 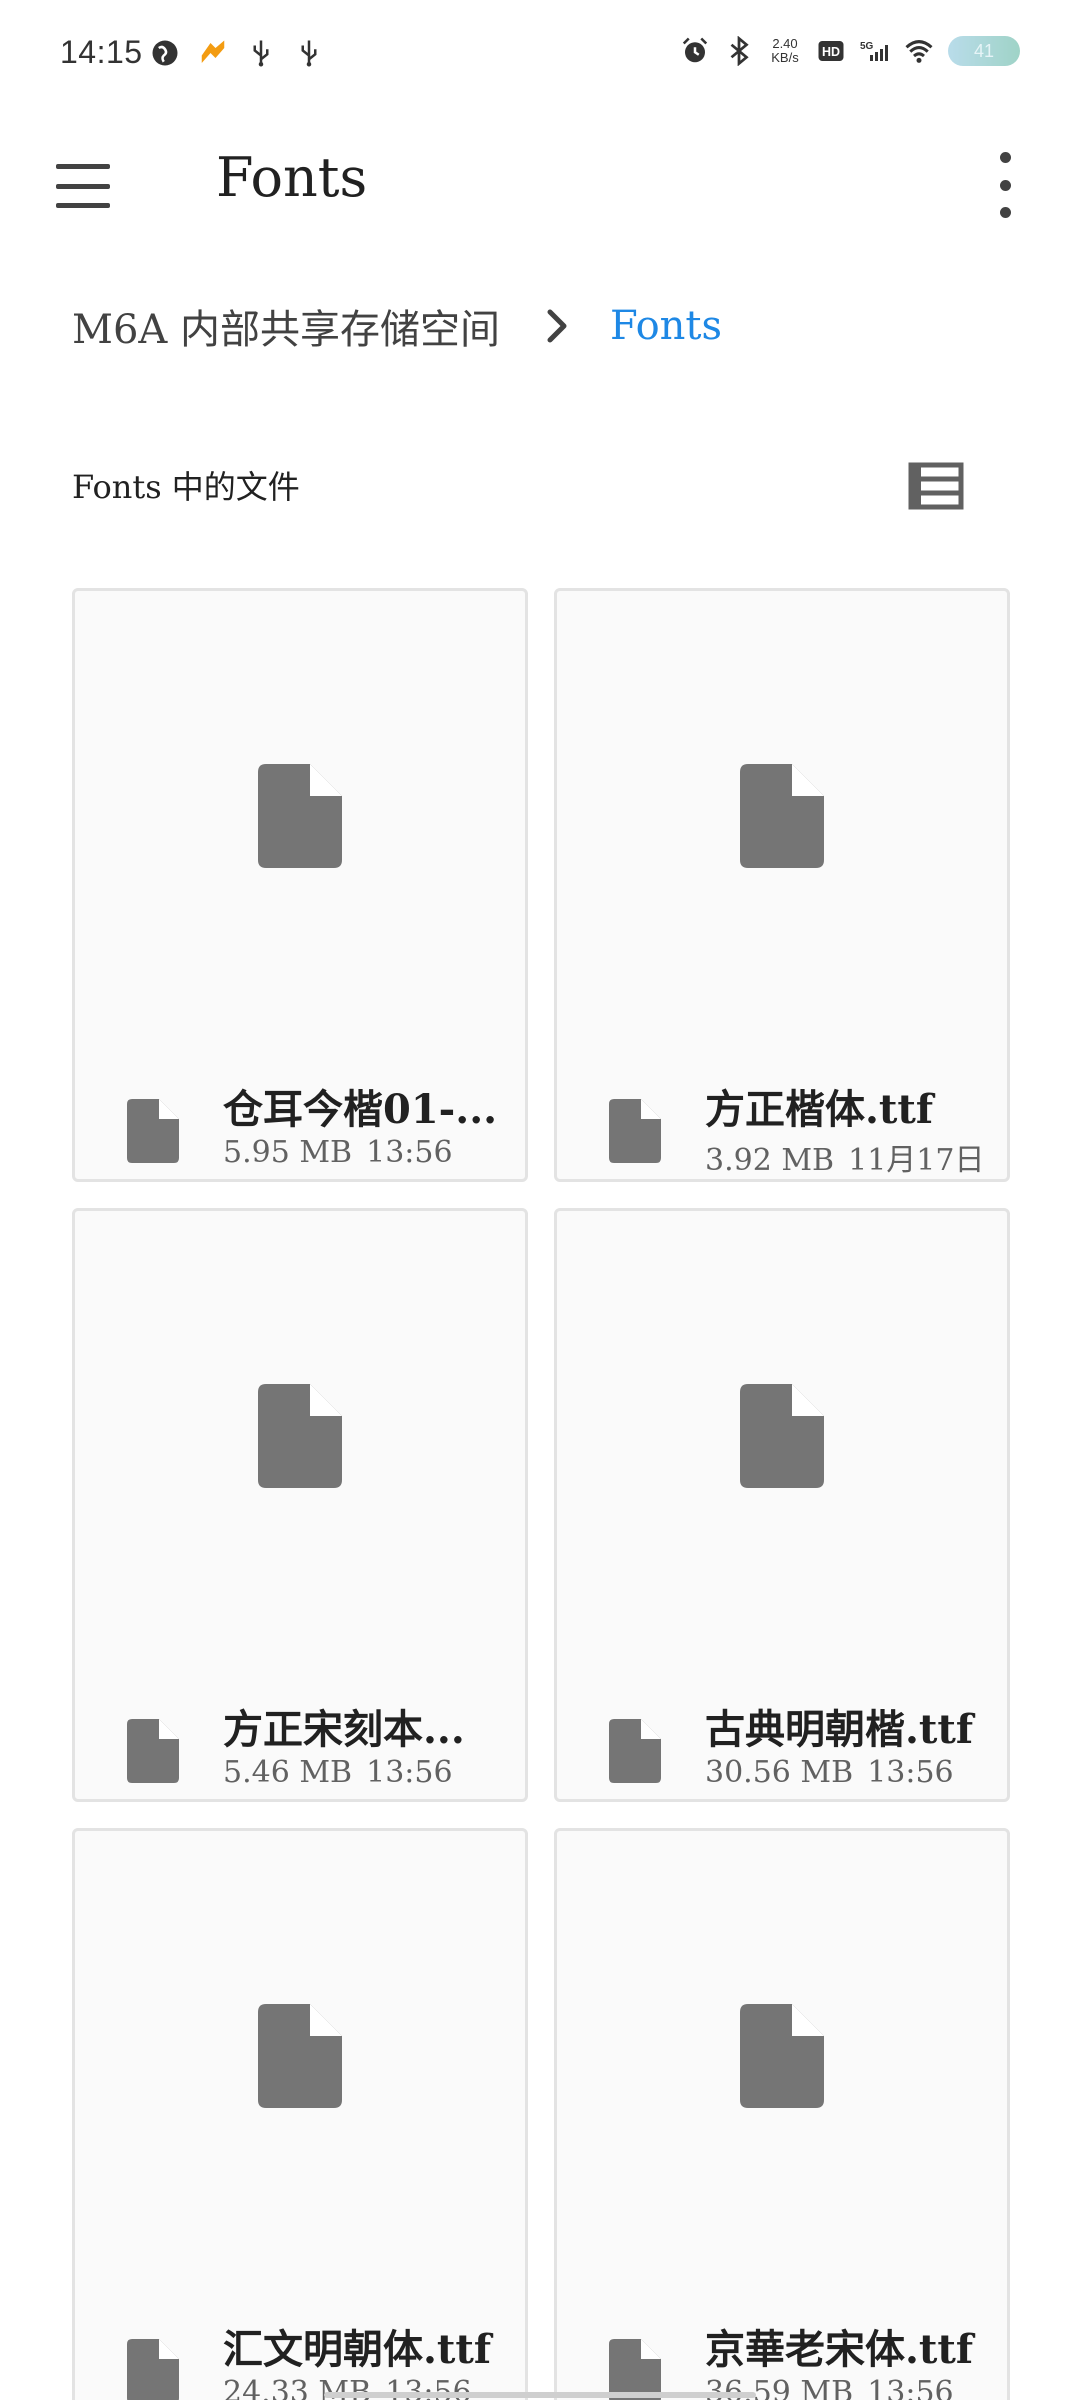 I want to click on status-bar: 14:15 2.40 KB/s HD 5G 41, so click(x=540, y=55).